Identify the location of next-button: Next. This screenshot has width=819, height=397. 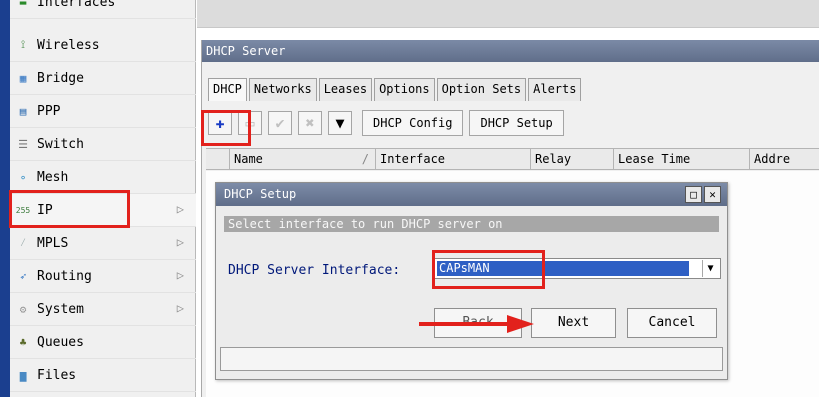
(573, 323).